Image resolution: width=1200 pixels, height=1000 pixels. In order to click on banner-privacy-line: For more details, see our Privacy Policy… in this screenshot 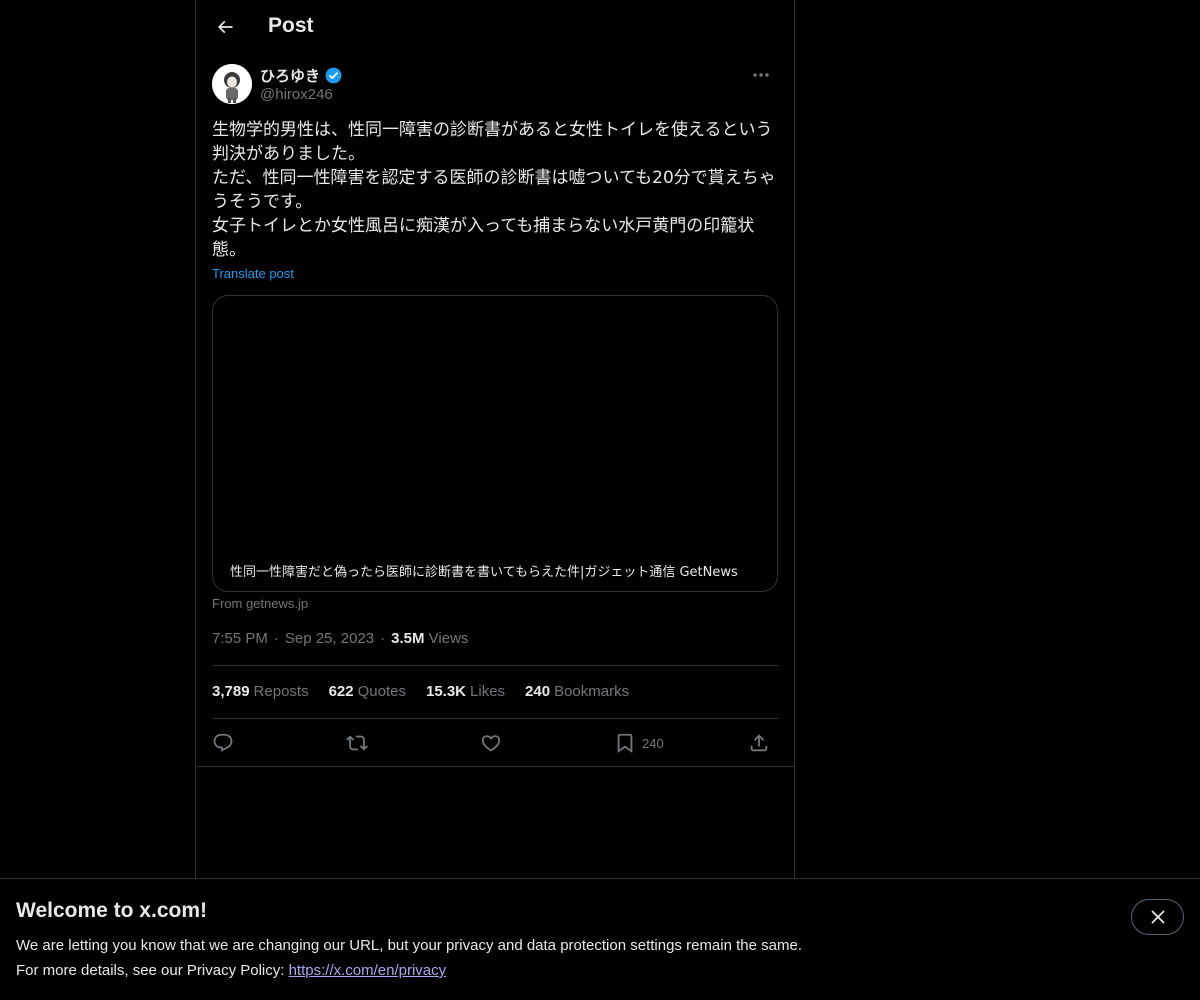, I will do `click(231, 970)`.